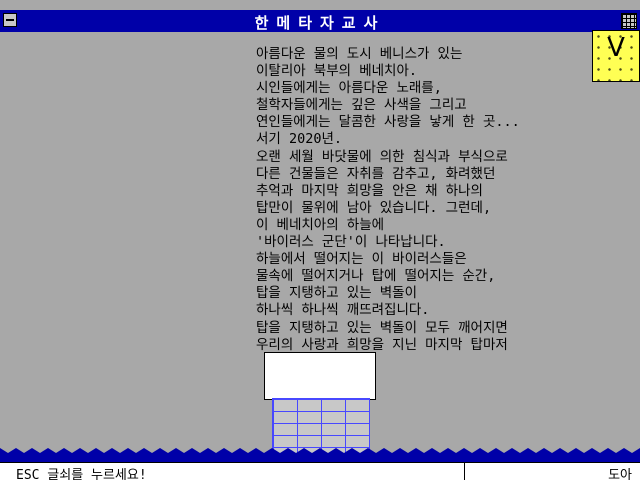 The image size is (640, 480). Describe the element at coordinates (359, 54) in the screenshot. I see `story-line: 아름다운 물의 도시 베니스가 있는` at that location.